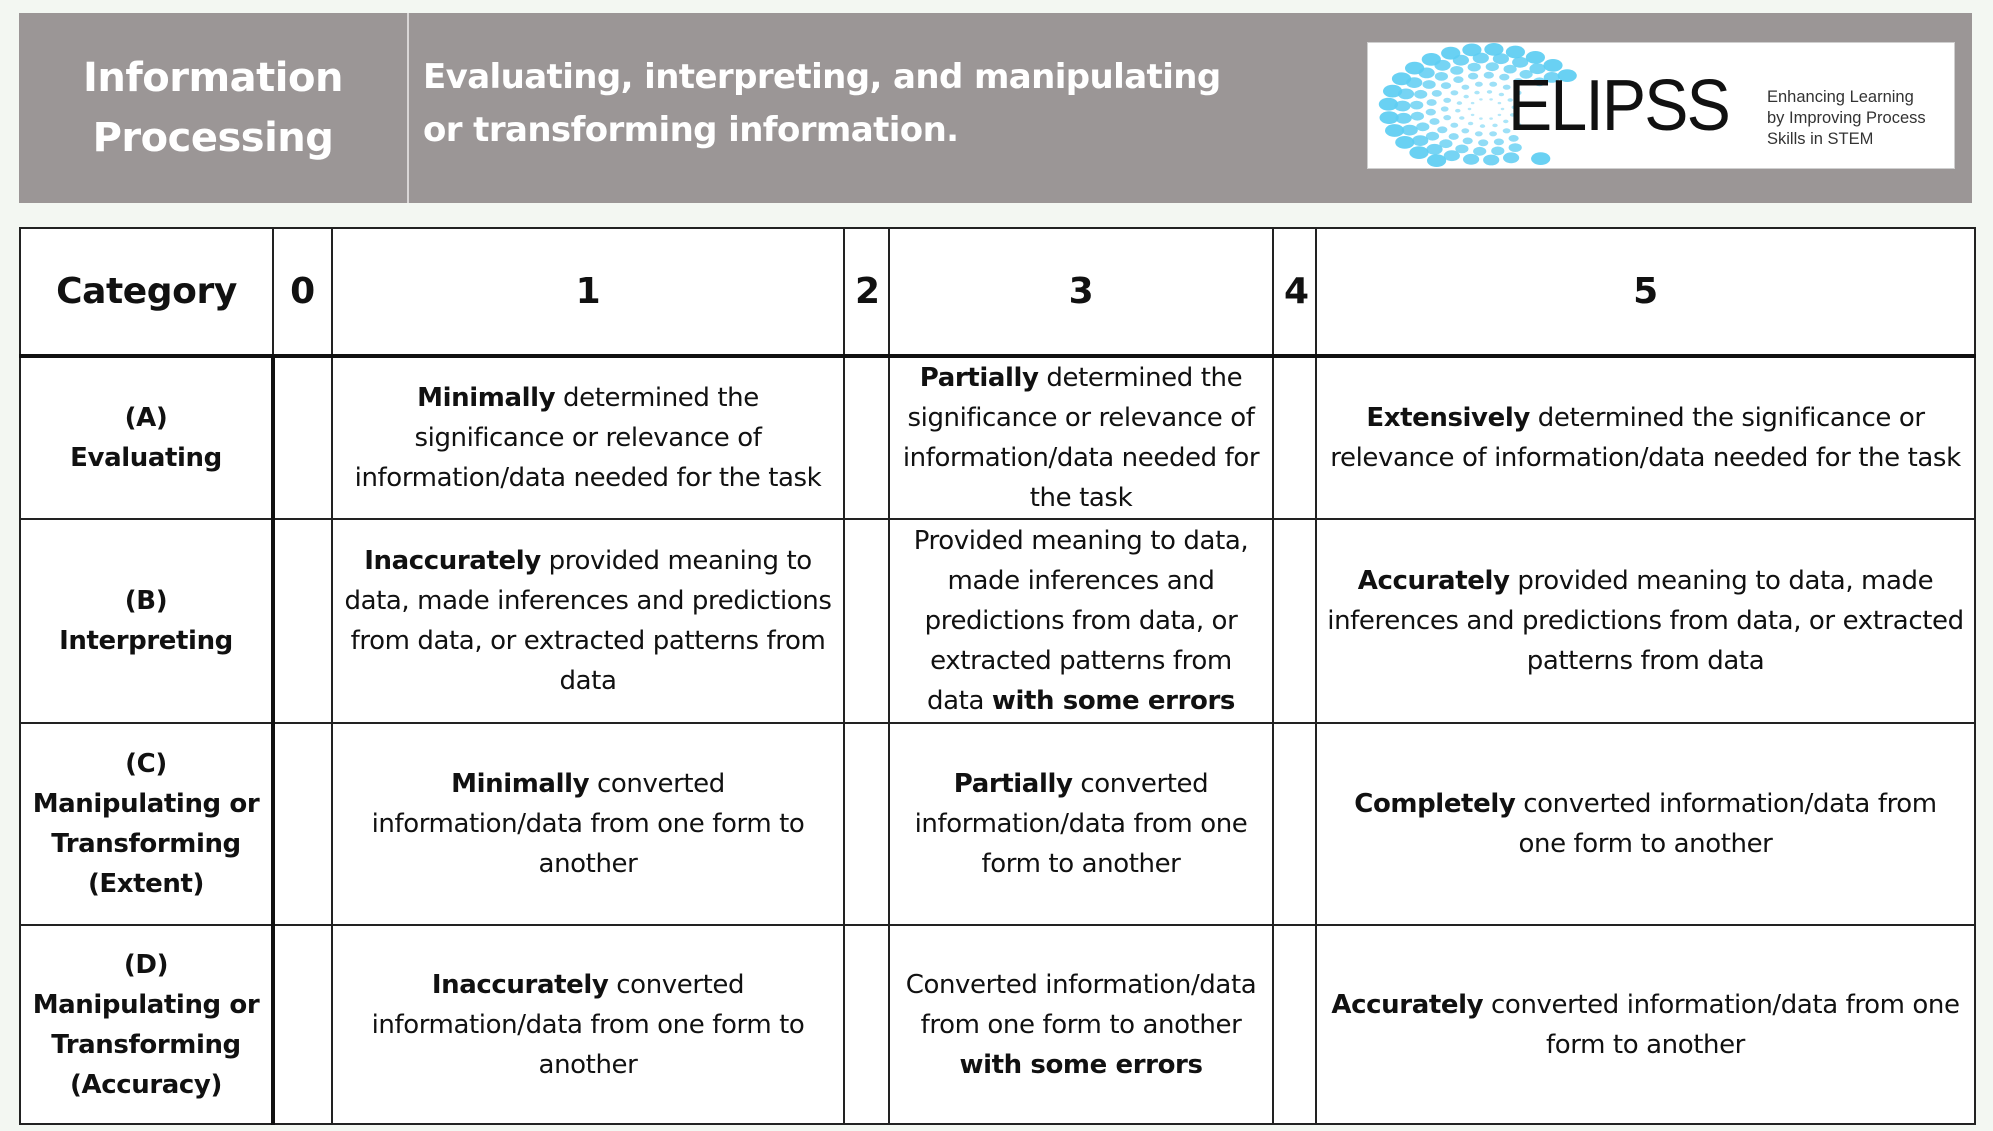 This screenshot has width=1993, height=1131. I want to click on column-header-score-2: 2, so click(866, 292).